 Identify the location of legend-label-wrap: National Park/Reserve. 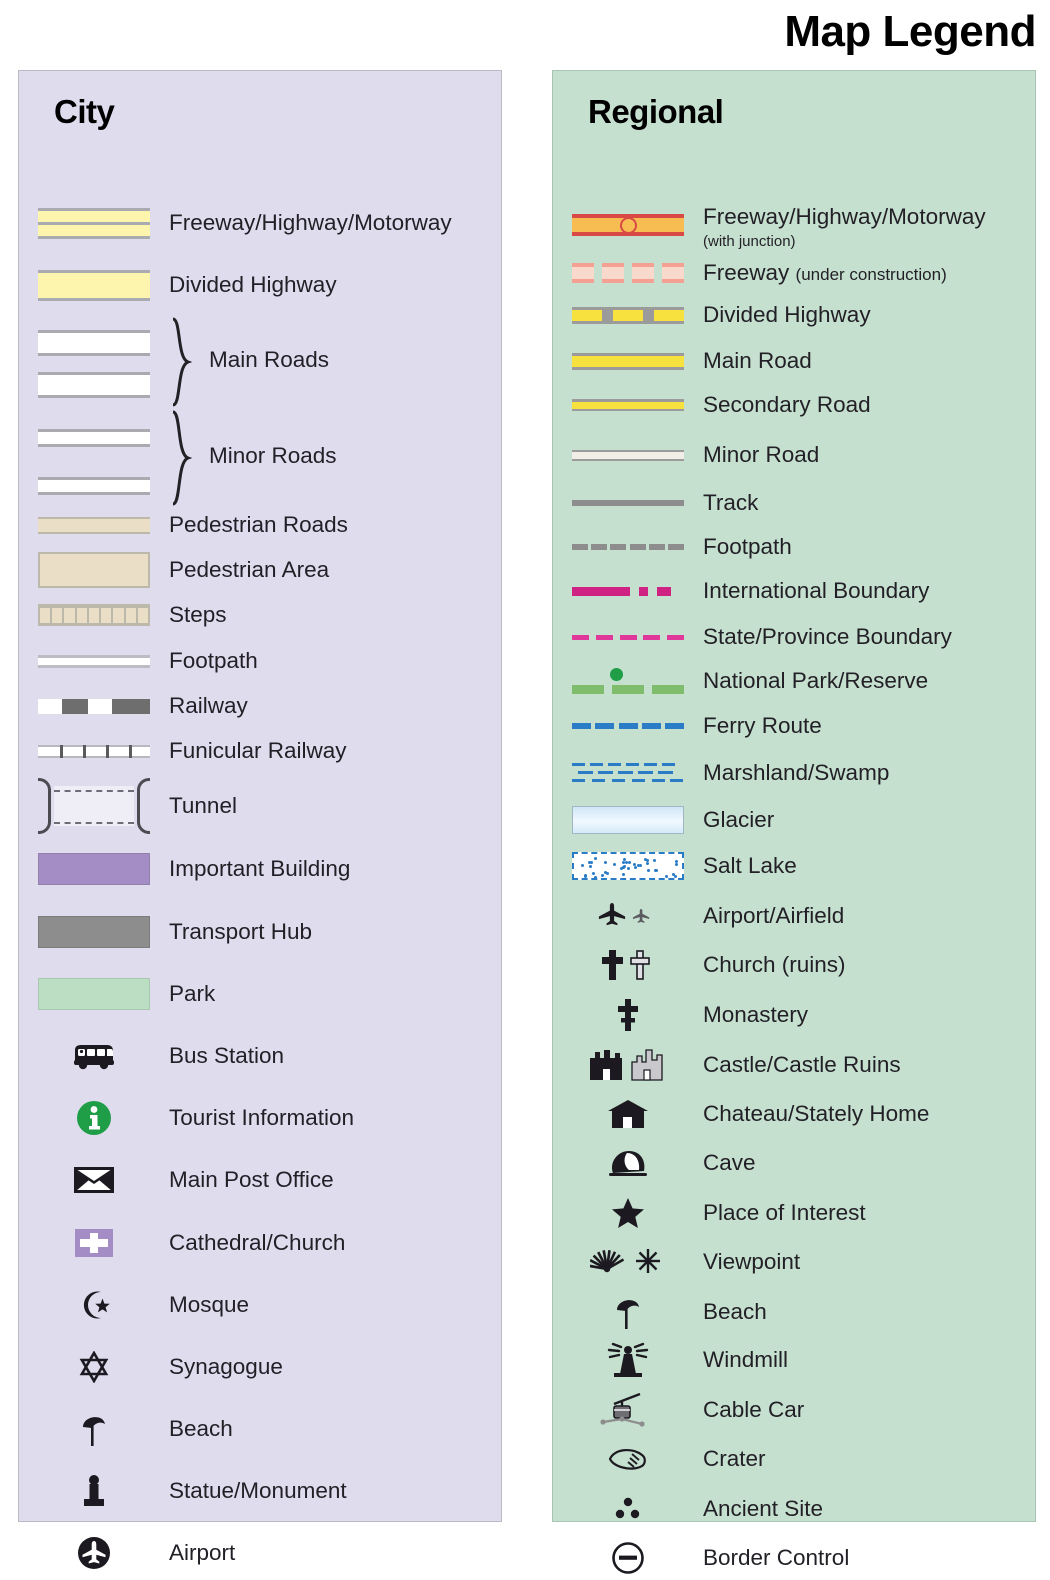
(815, 680).